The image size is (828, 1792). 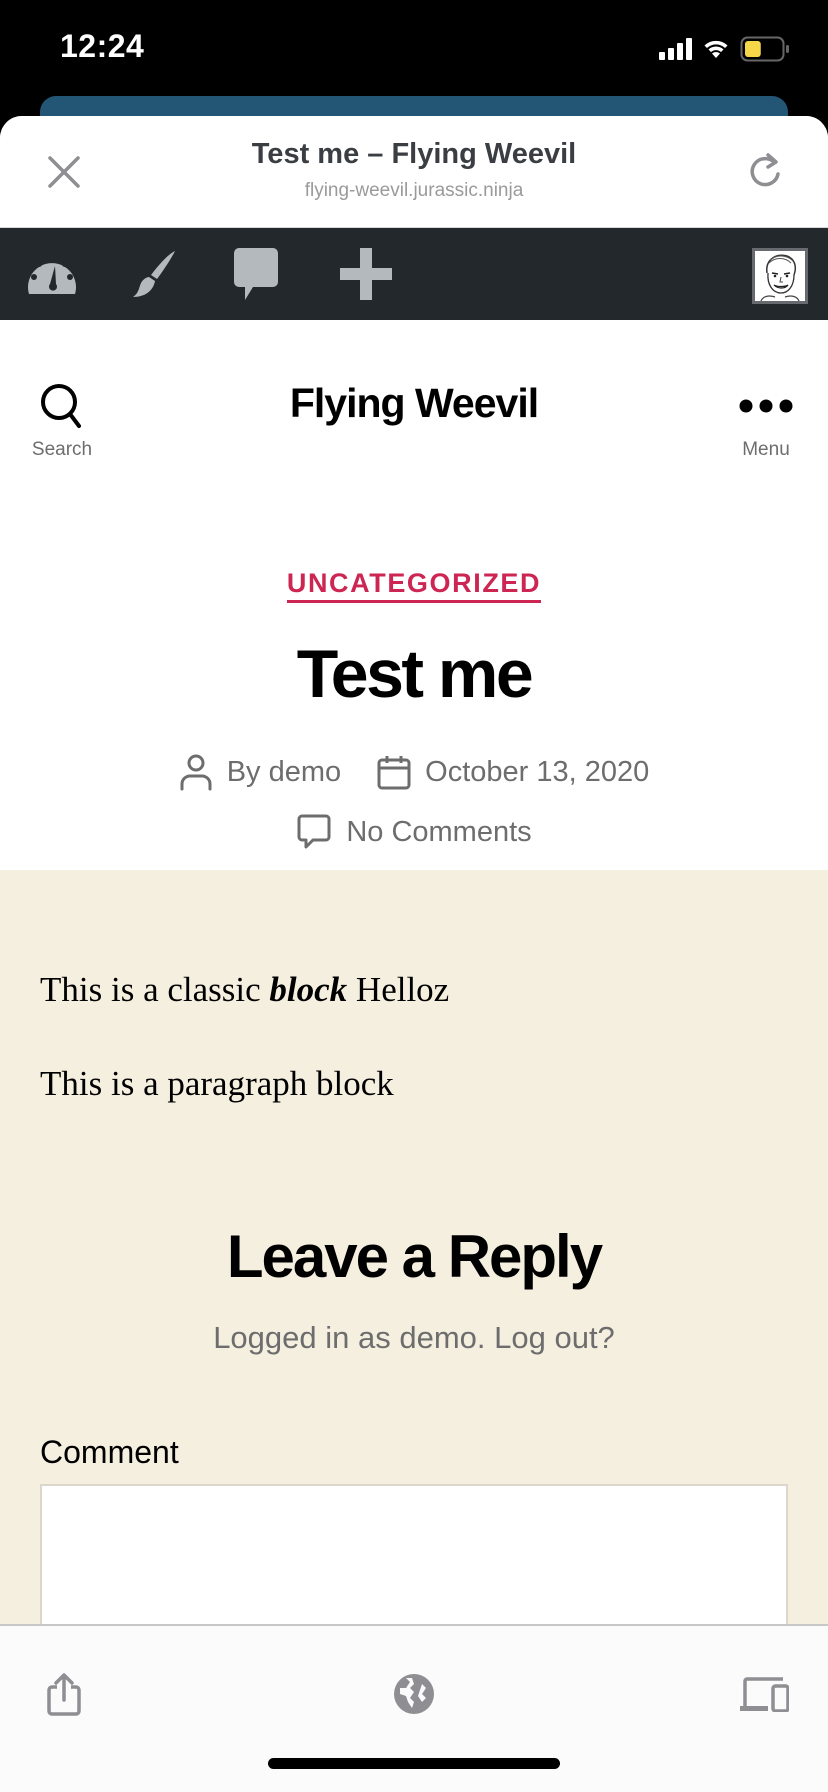 I want to click on battery-icon, so click(x=765, y=49).